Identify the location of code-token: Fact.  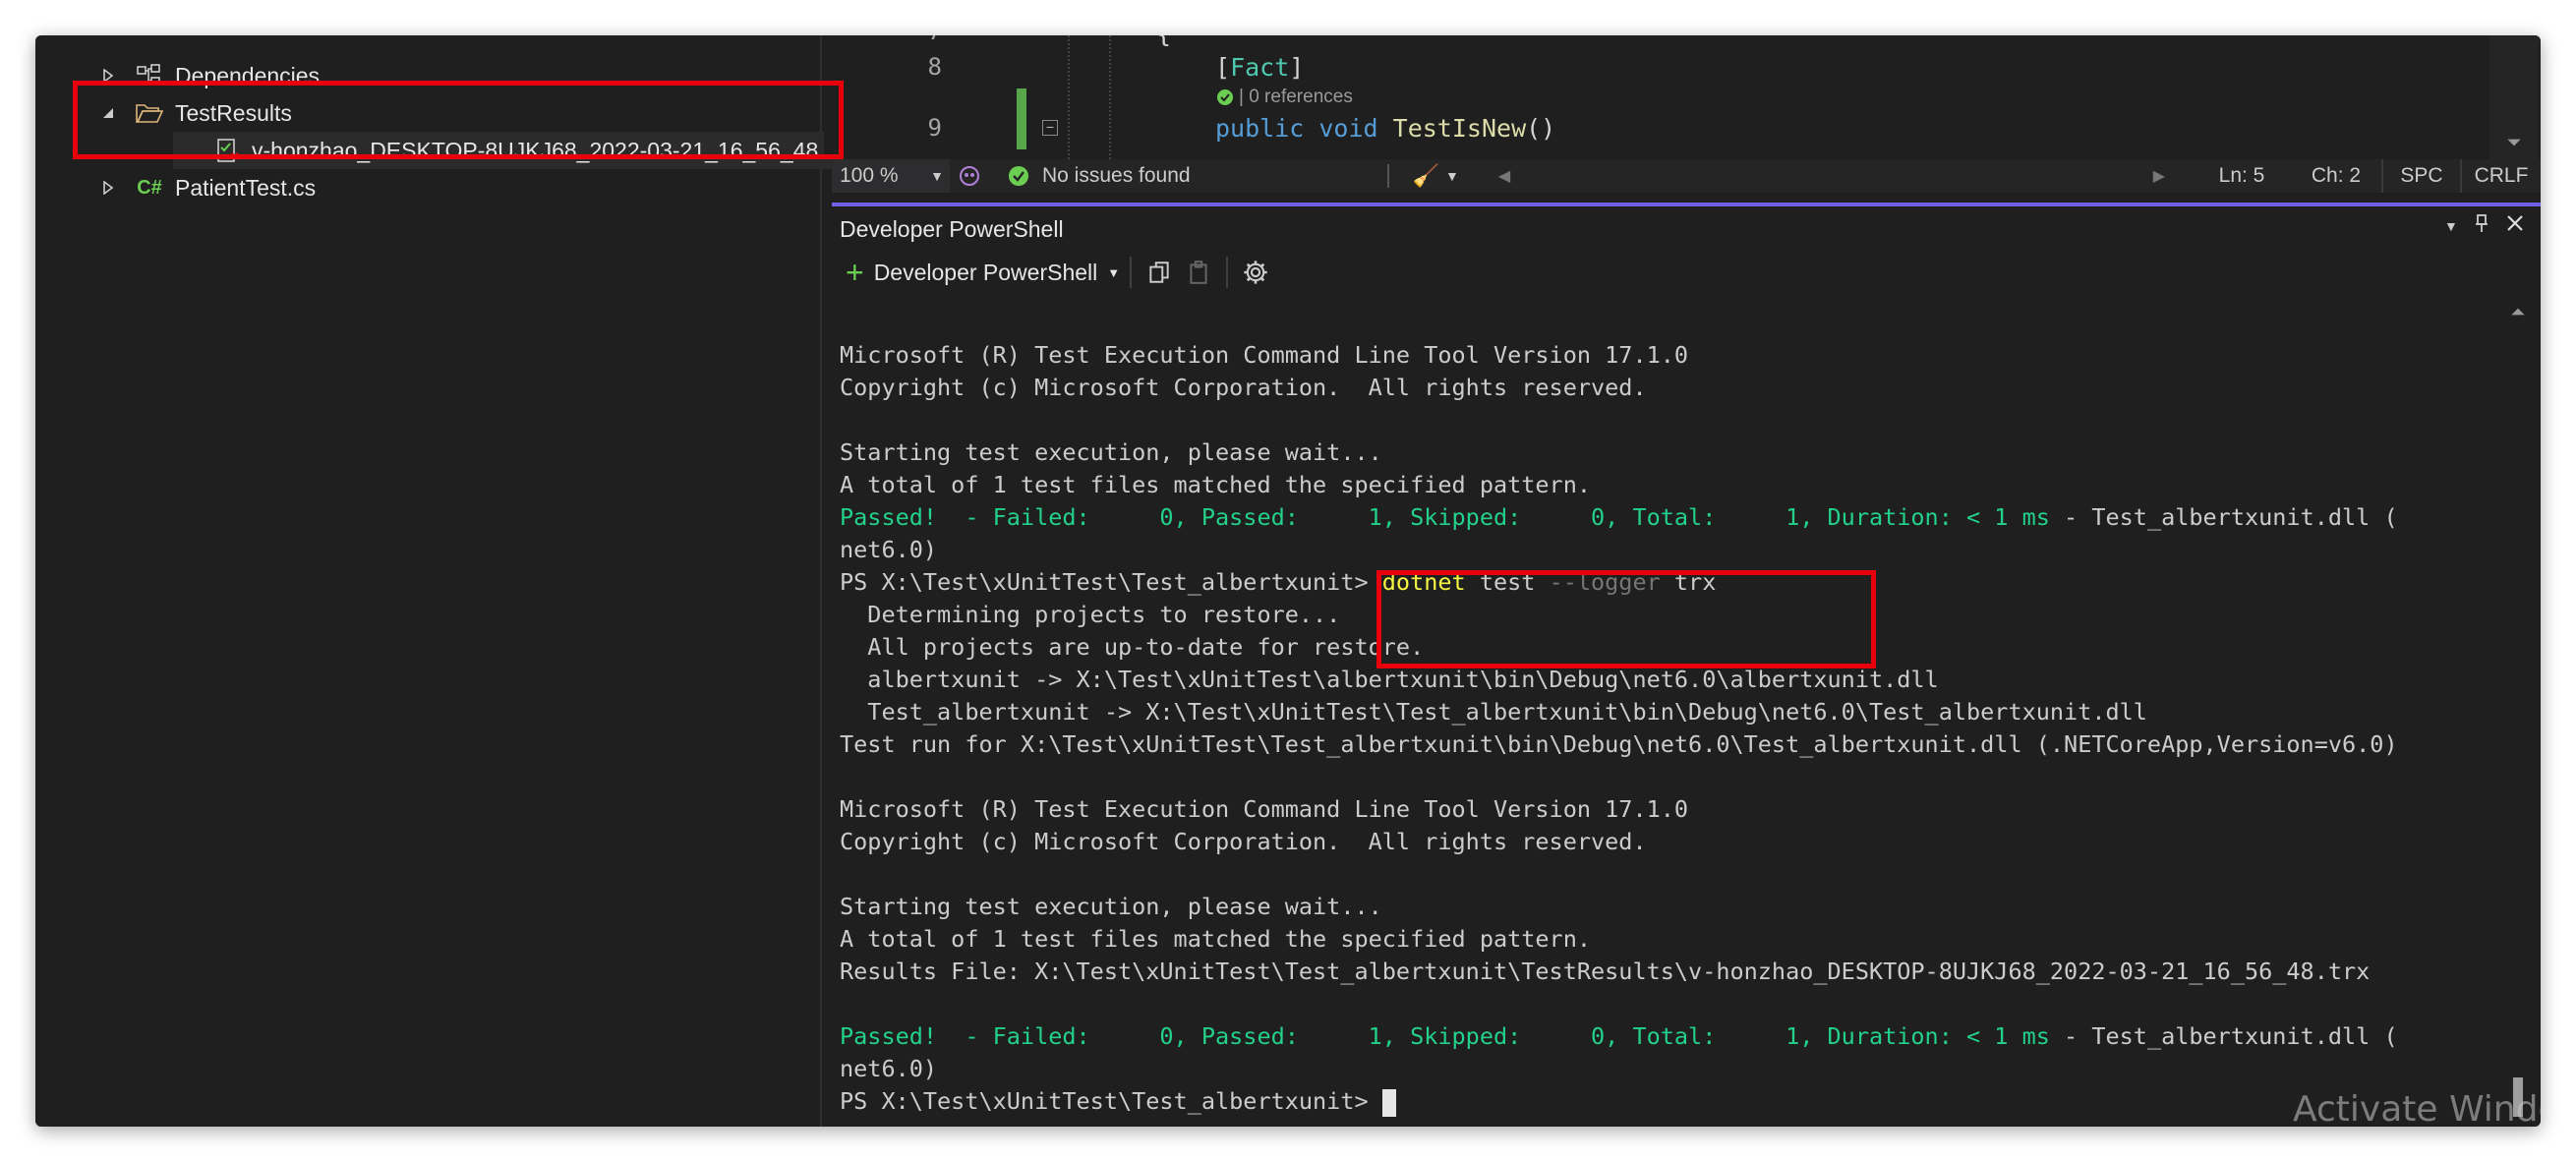
(1260, 67).